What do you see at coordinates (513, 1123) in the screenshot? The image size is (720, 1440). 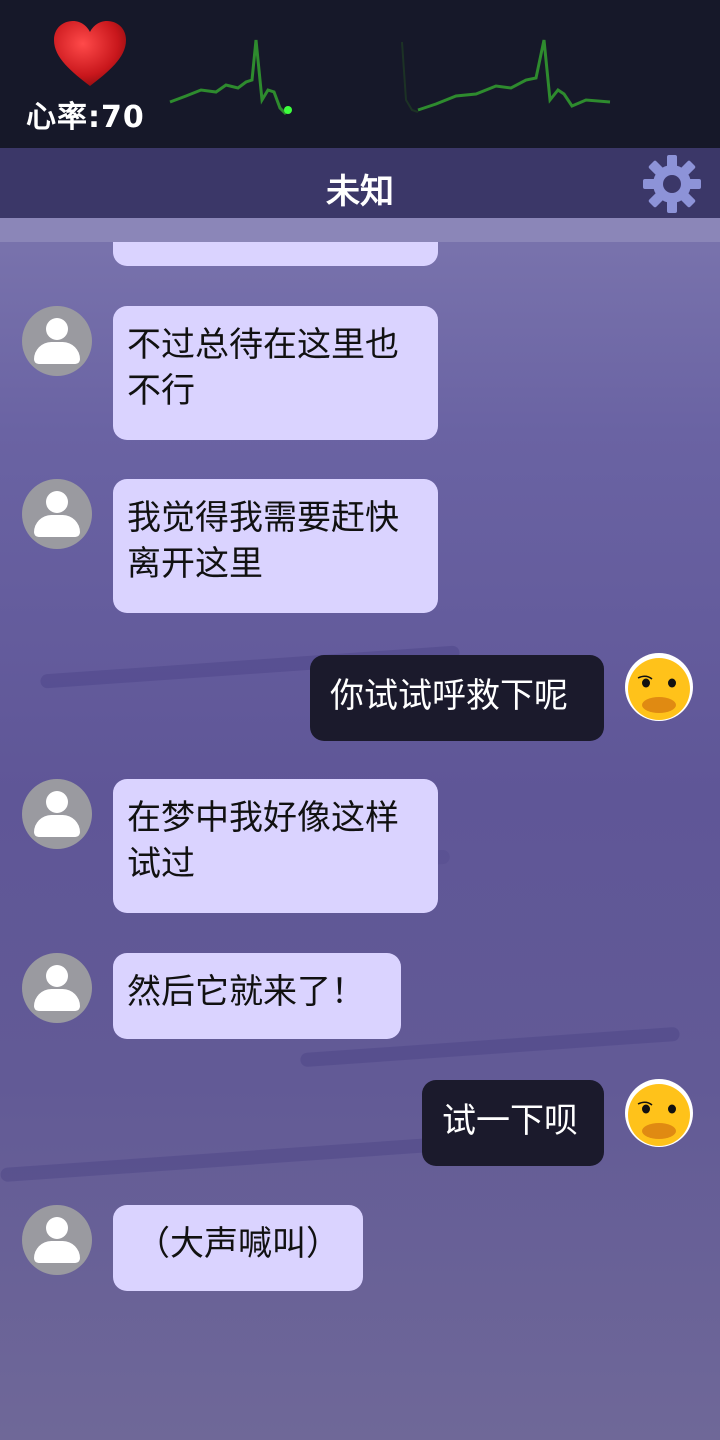 I see `message-bubble-outgoing: 试一下呗` at bounding box center [513, 1123].